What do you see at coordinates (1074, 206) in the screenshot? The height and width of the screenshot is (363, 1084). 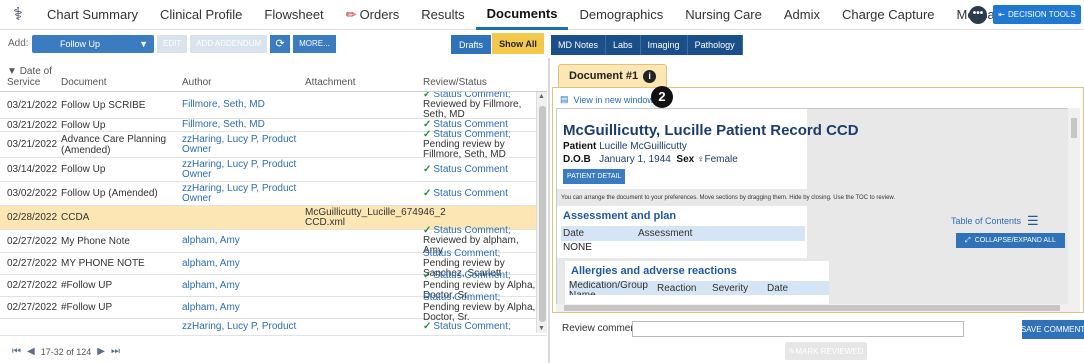 I see `viewer-vertical-scrollbar` at bounding box center [1074, 206].